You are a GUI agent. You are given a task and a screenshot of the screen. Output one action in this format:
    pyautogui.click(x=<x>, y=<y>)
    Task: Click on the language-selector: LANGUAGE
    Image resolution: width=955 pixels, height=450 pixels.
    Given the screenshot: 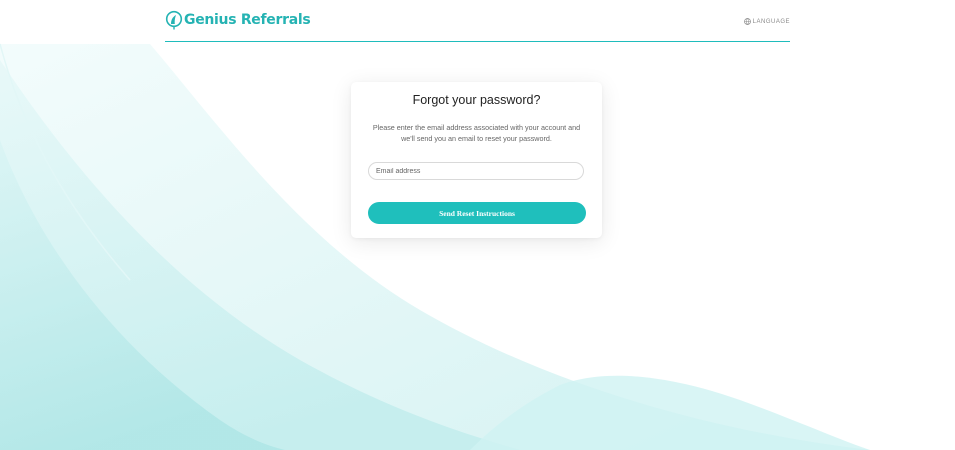 What is the action you would take?
    pyautogui.click(x=766, y=21)
    